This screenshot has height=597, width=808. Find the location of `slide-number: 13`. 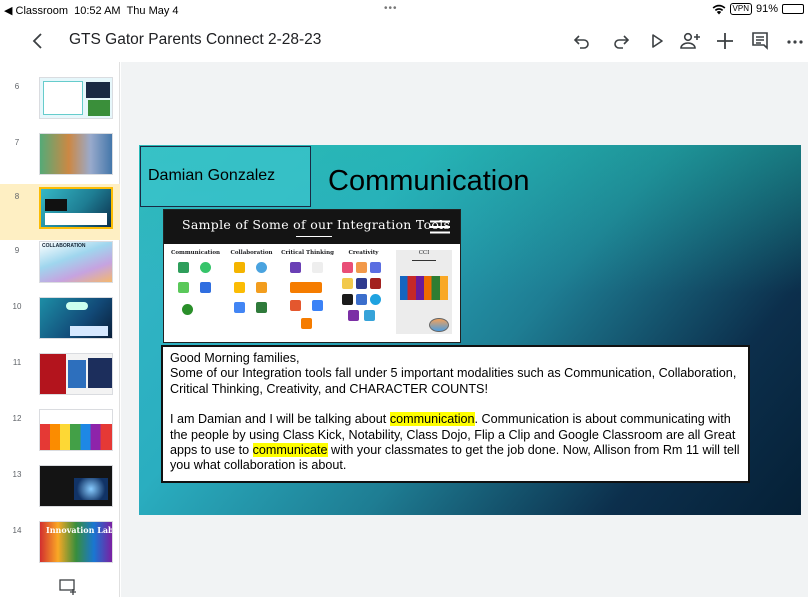

slide-number: 13 is located at coordinates (17, 474).